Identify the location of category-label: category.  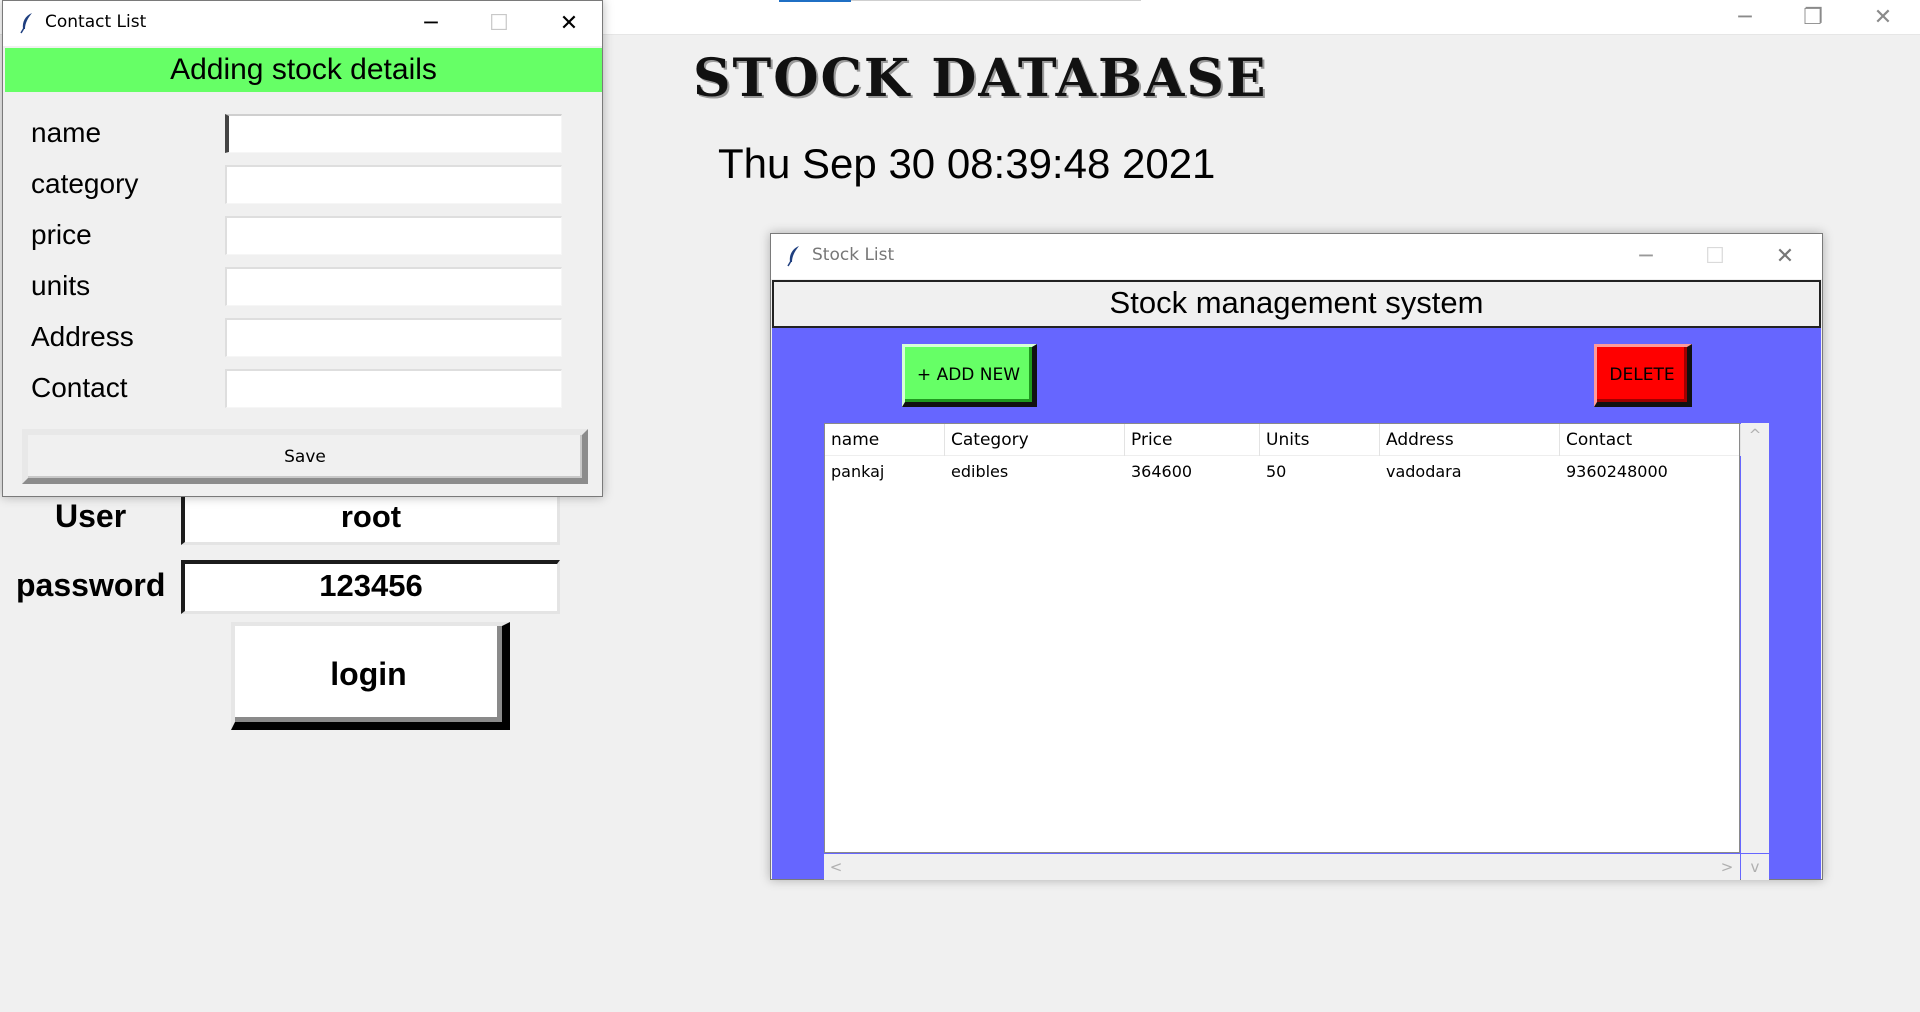
(85, 183).